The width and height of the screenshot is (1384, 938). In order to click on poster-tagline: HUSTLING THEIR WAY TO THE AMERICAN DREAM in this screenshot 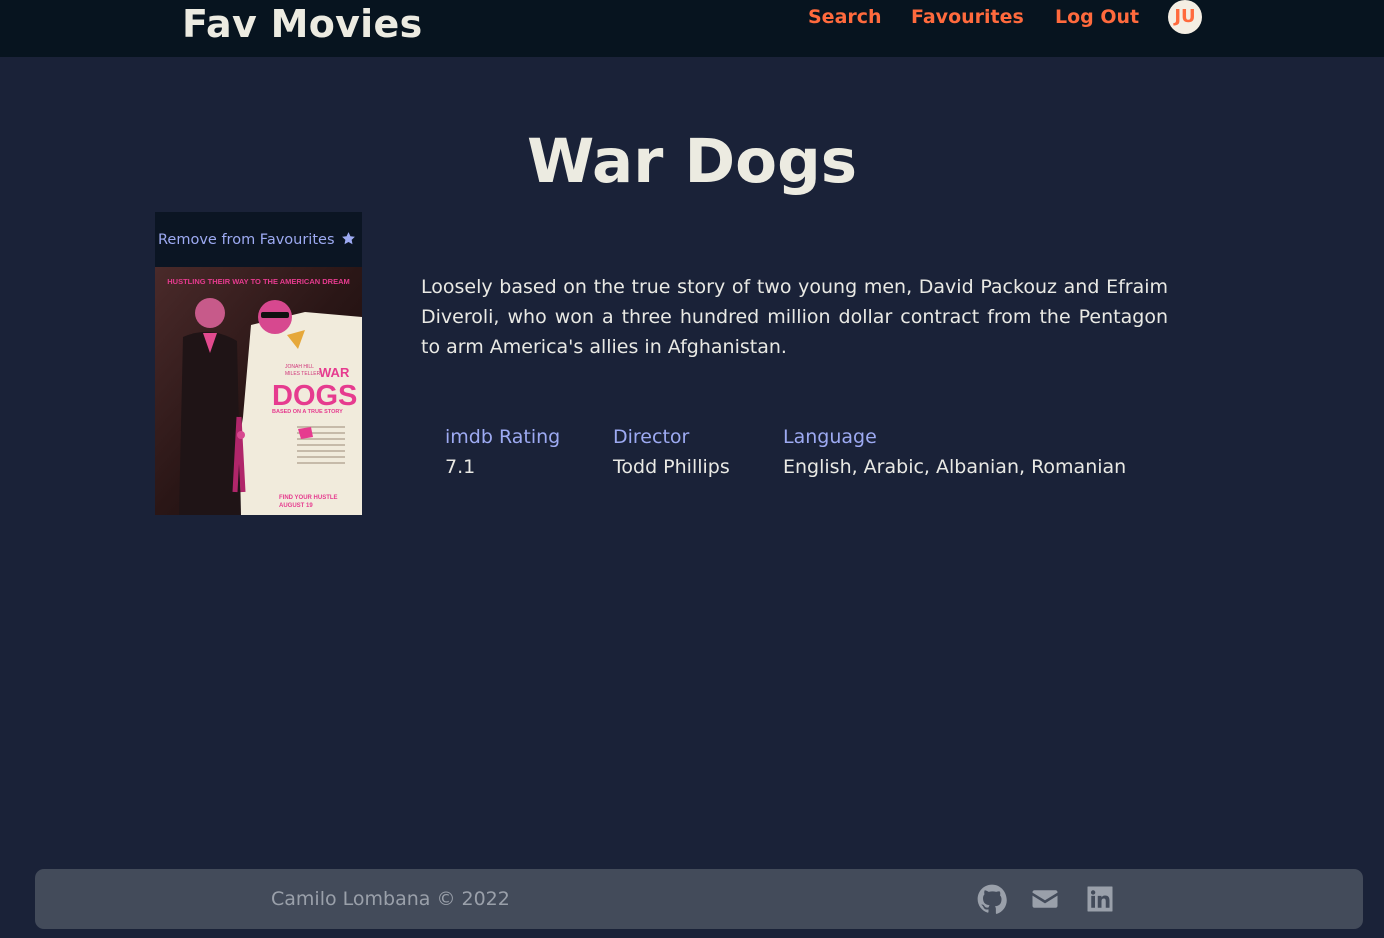, I will do `click(258, 281)`.